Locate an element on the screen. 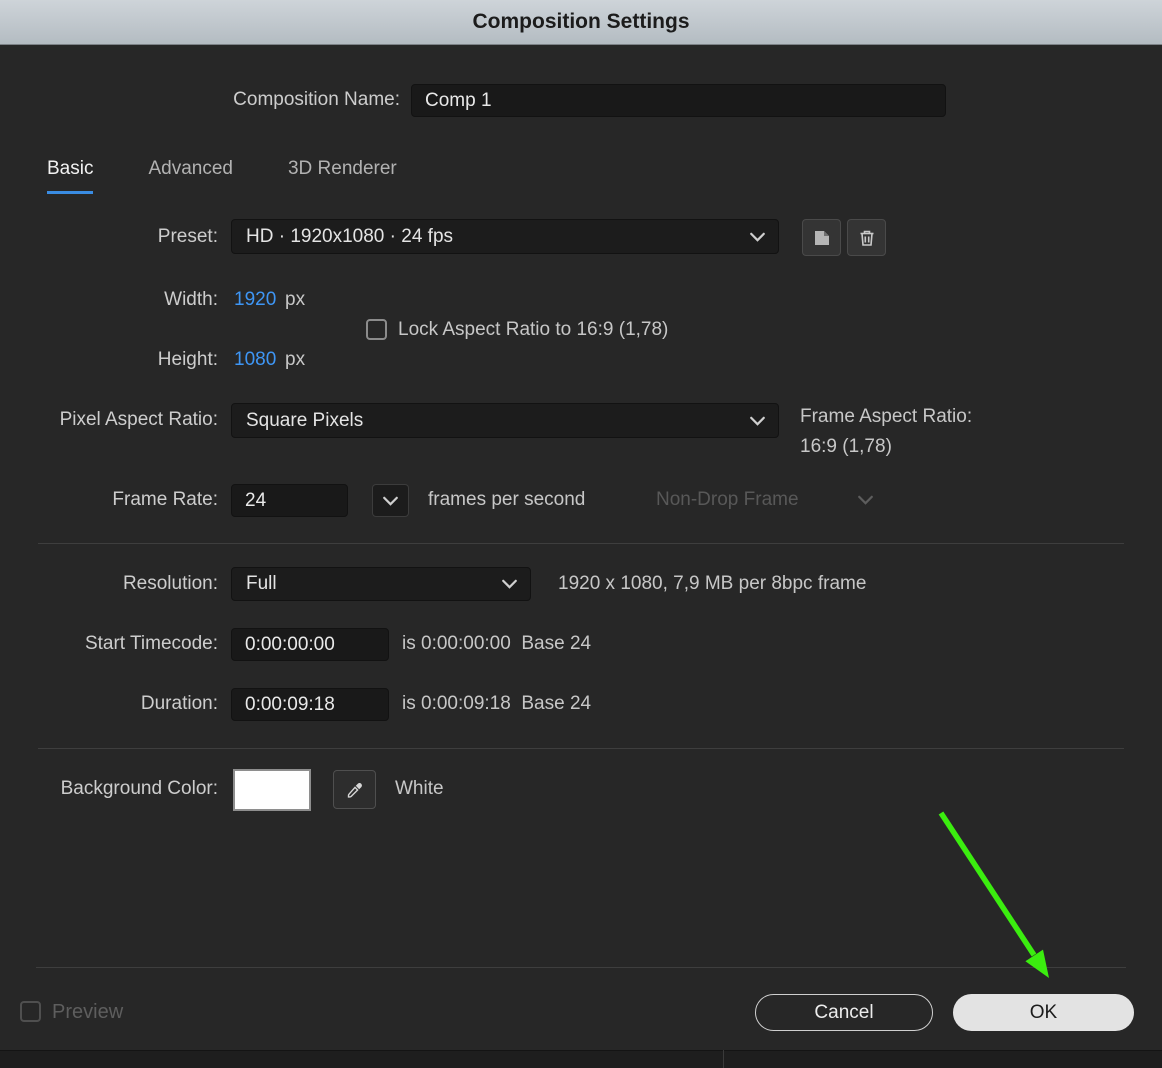 This screenshot has height=1068, width=1162. width-value: 1920 is located at coordinates (255, 300).